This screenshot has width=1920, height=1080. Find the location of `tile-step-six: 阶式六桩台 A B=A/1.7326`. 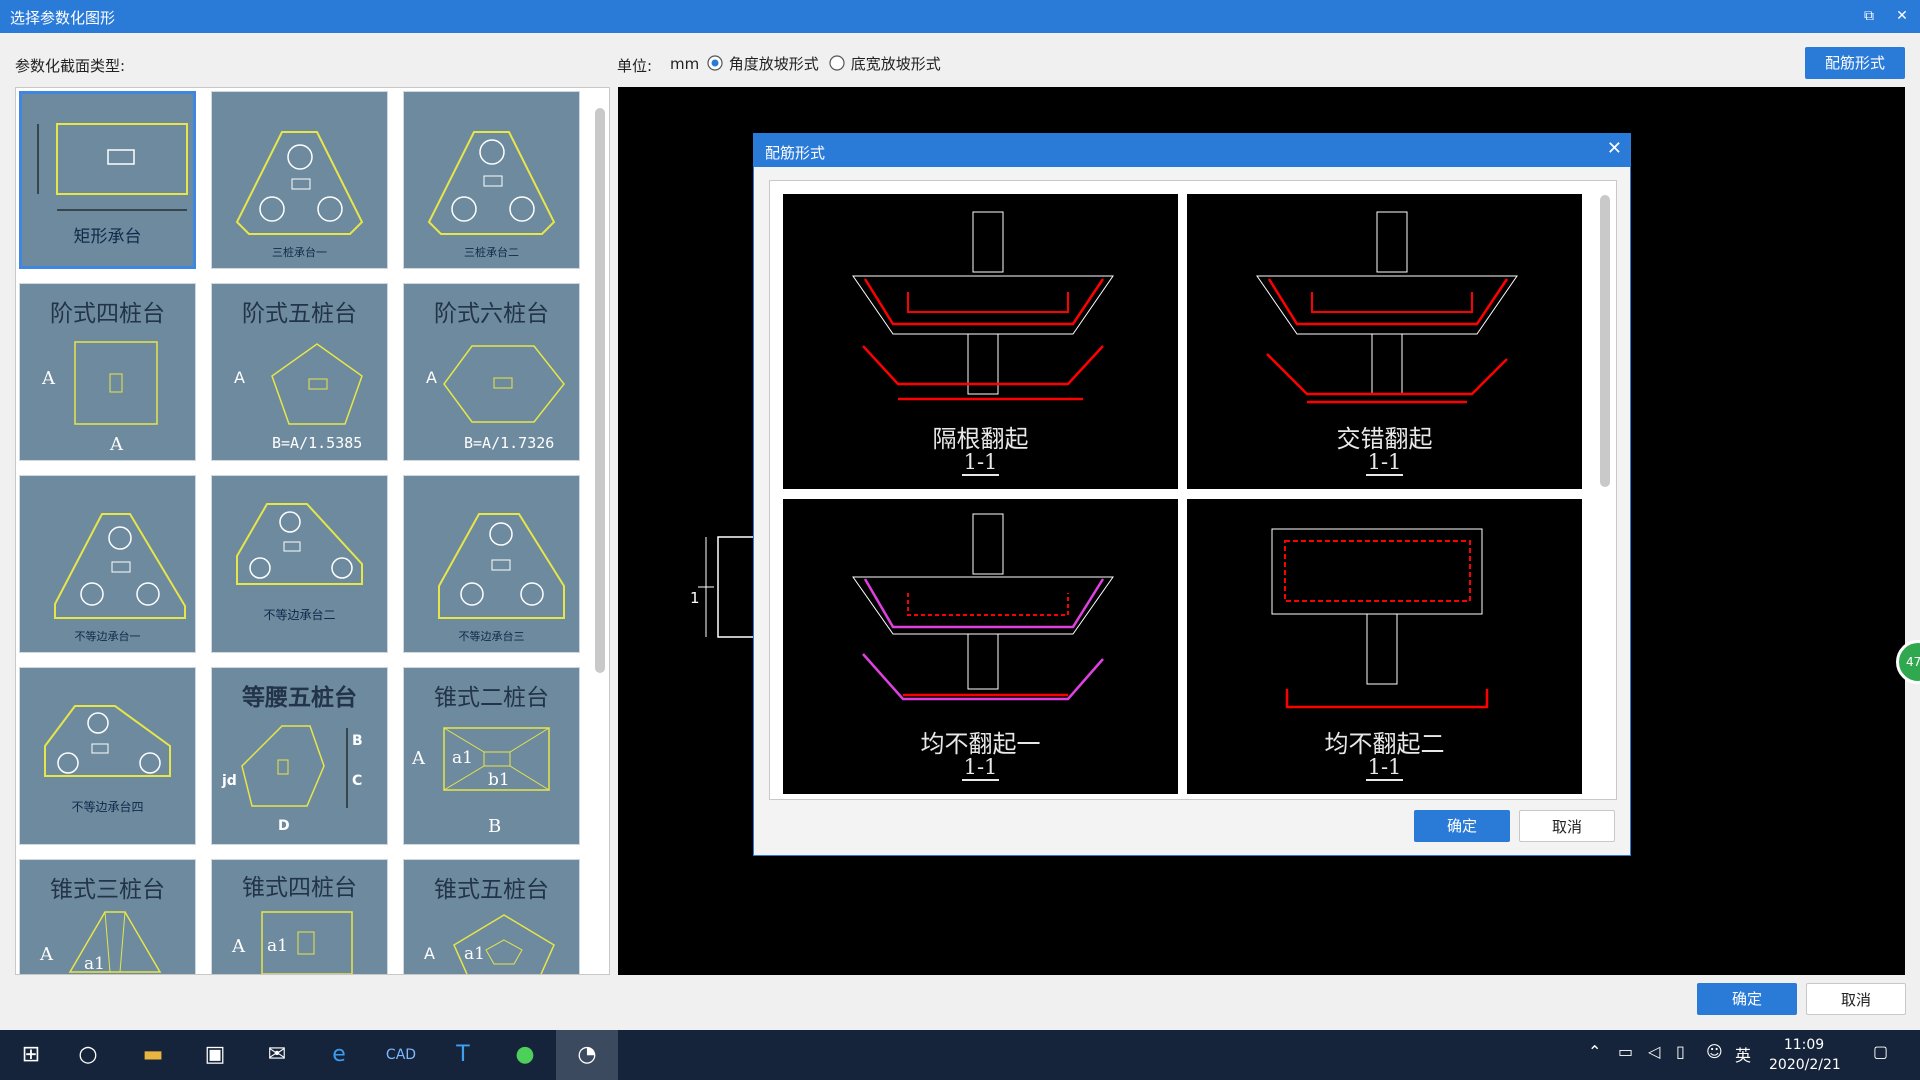

tile-step-six: 阶式六桩台 A B=A/1.7326 is located at coordinates (491, 372).